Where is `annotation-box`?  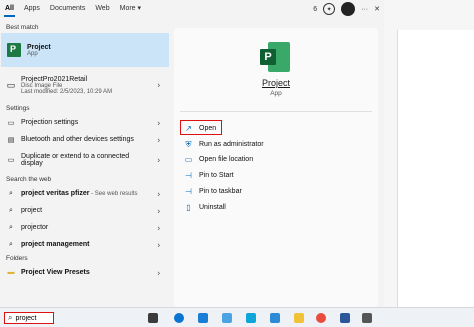 annotation-box is located at coordinates (201, 127).